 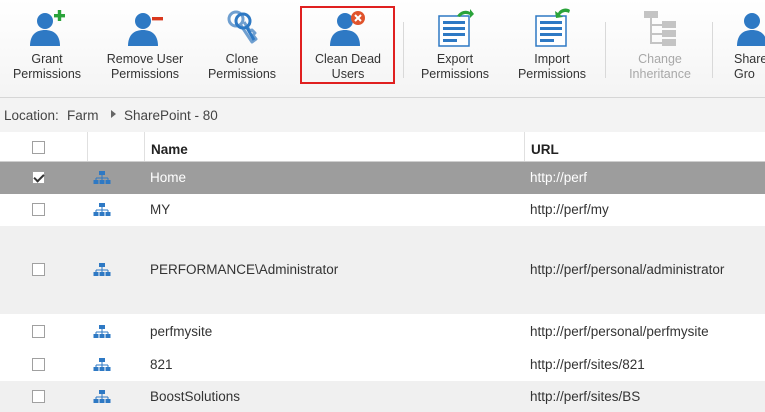 What do you see at coordinates (145, 66) in the screenshot?
I see `remove-user-permissions-label: Remove User Permissions` at bounding box center [145, 66].